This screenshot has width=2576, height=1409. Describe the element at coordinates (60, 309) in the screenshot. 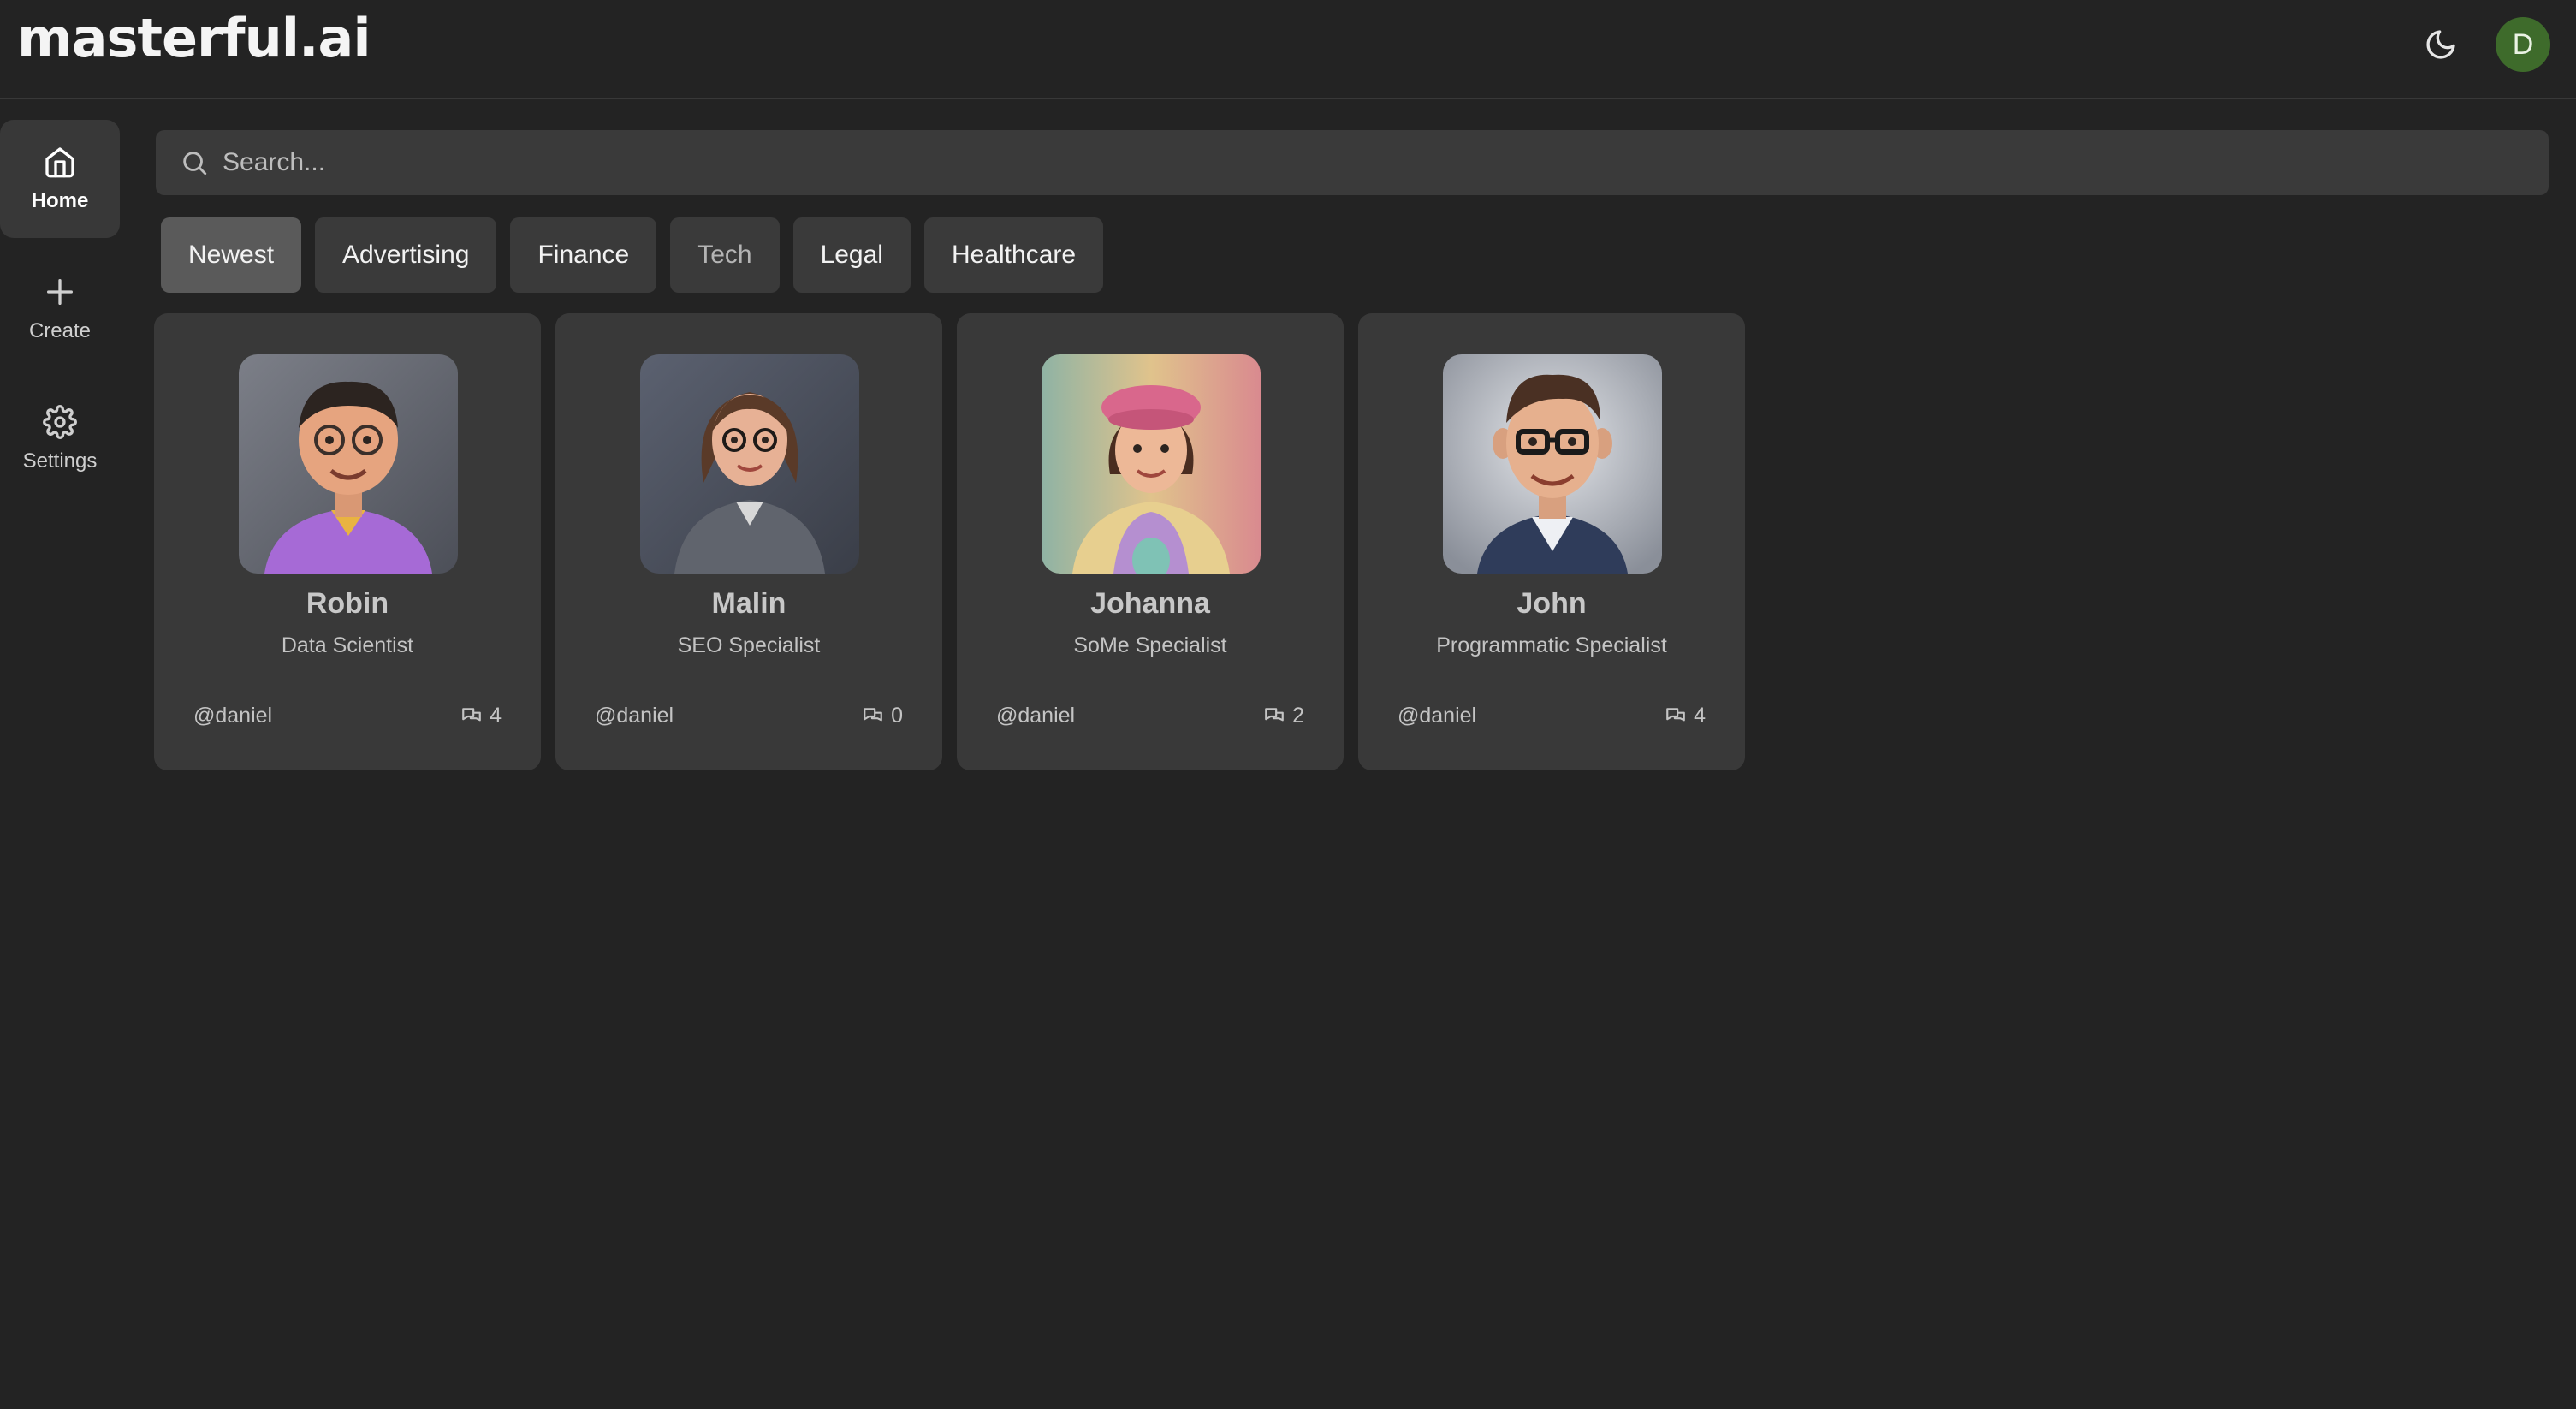

I see `sidebar-item-create: Create` at that location.